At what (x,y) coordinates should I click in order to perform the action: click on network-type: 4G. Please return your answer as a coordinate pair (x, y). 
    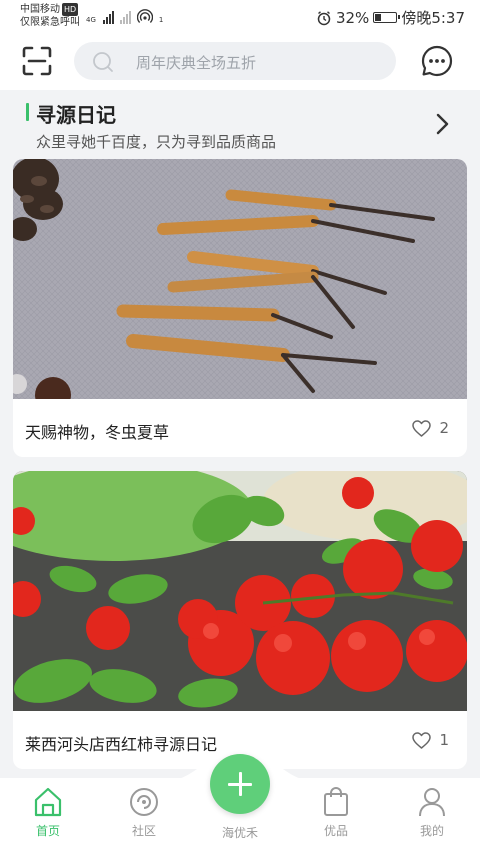
    Looking at the image, I should click on (91, 20).